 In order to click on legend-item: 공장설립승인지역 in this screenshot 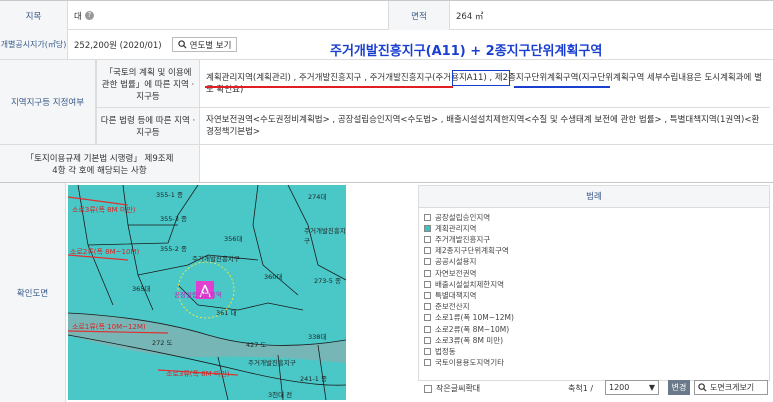, I will do `click(457, 217)`.